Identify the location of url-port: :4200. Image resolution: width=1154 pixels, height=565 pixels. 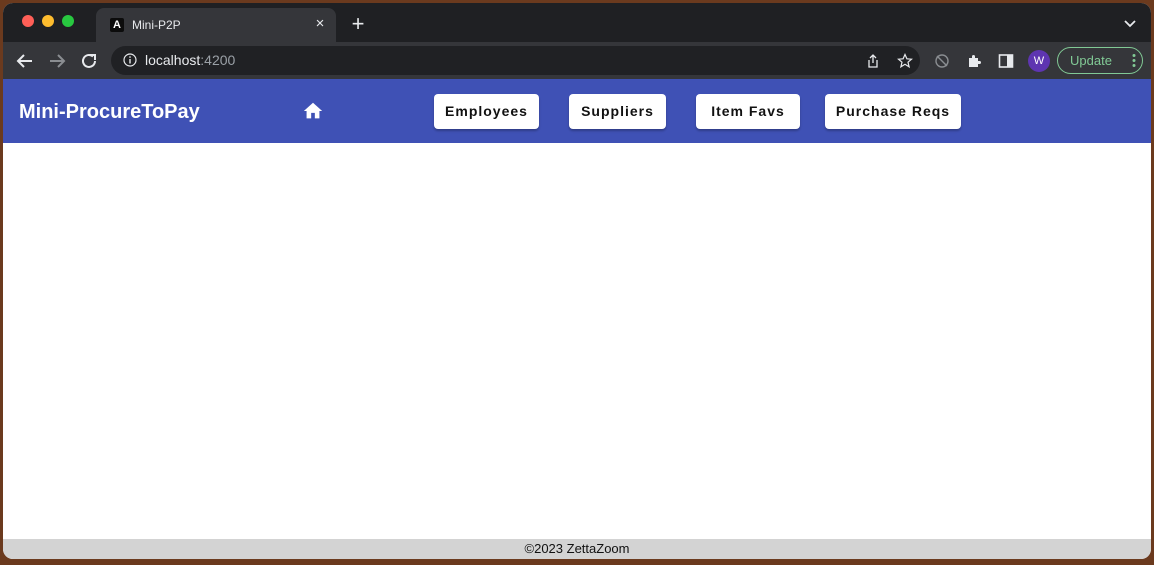
(218, 60).